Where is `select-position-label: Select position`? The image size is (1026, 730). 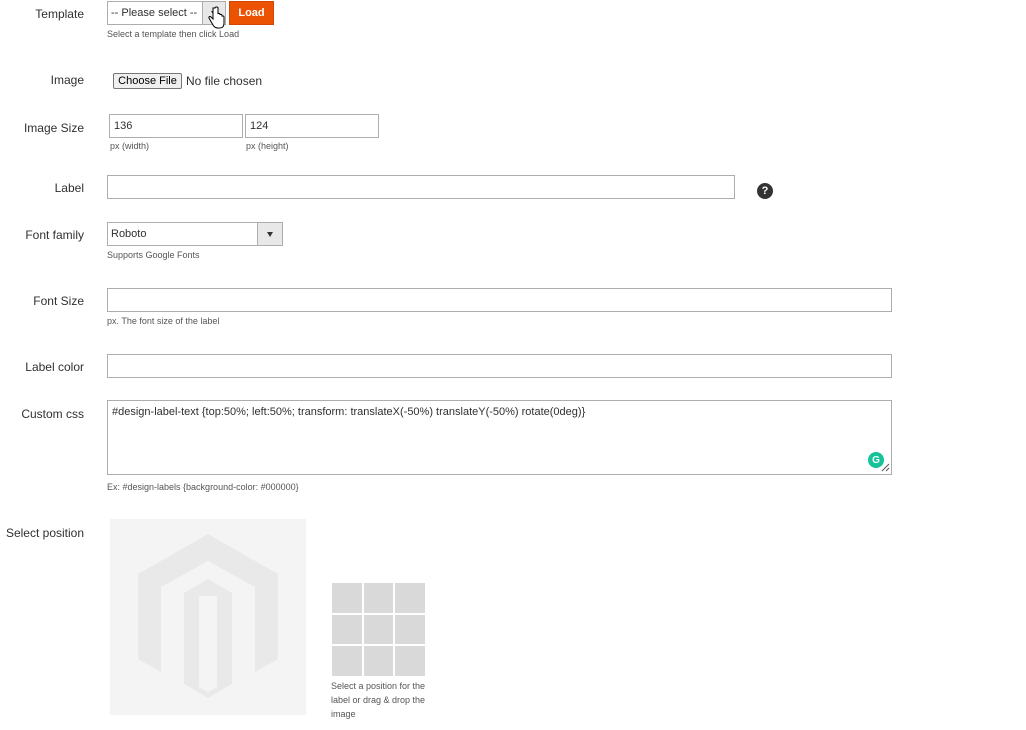 select-position-label: Select position is located at coordinates (44, 533).